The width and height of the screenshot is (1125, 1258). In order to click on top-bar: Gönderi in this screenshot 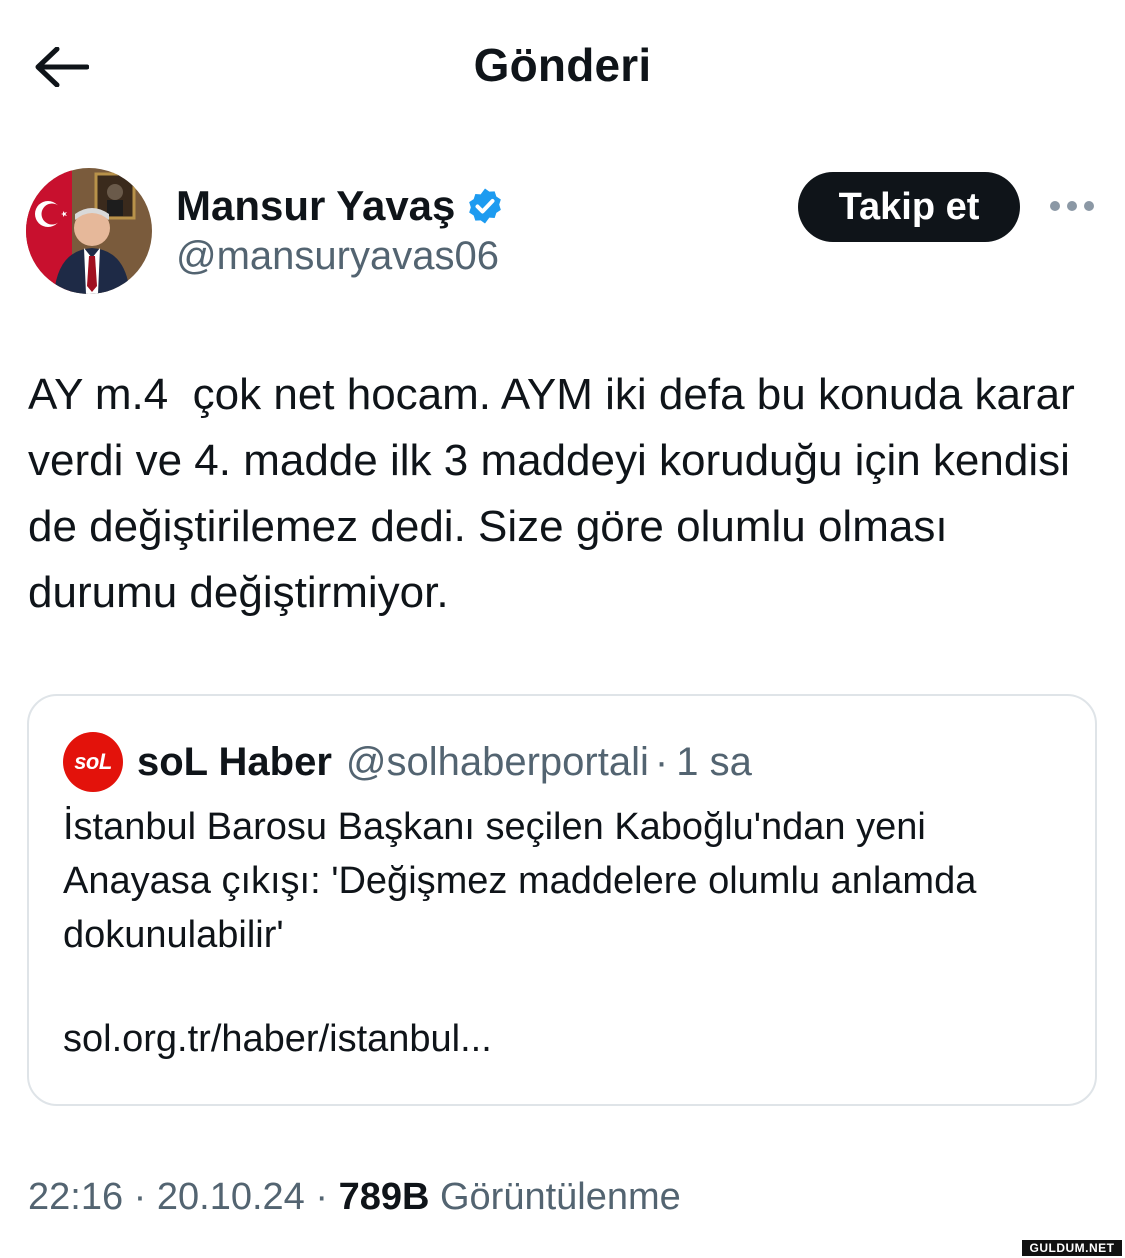, I will do `click(562, 65)`.